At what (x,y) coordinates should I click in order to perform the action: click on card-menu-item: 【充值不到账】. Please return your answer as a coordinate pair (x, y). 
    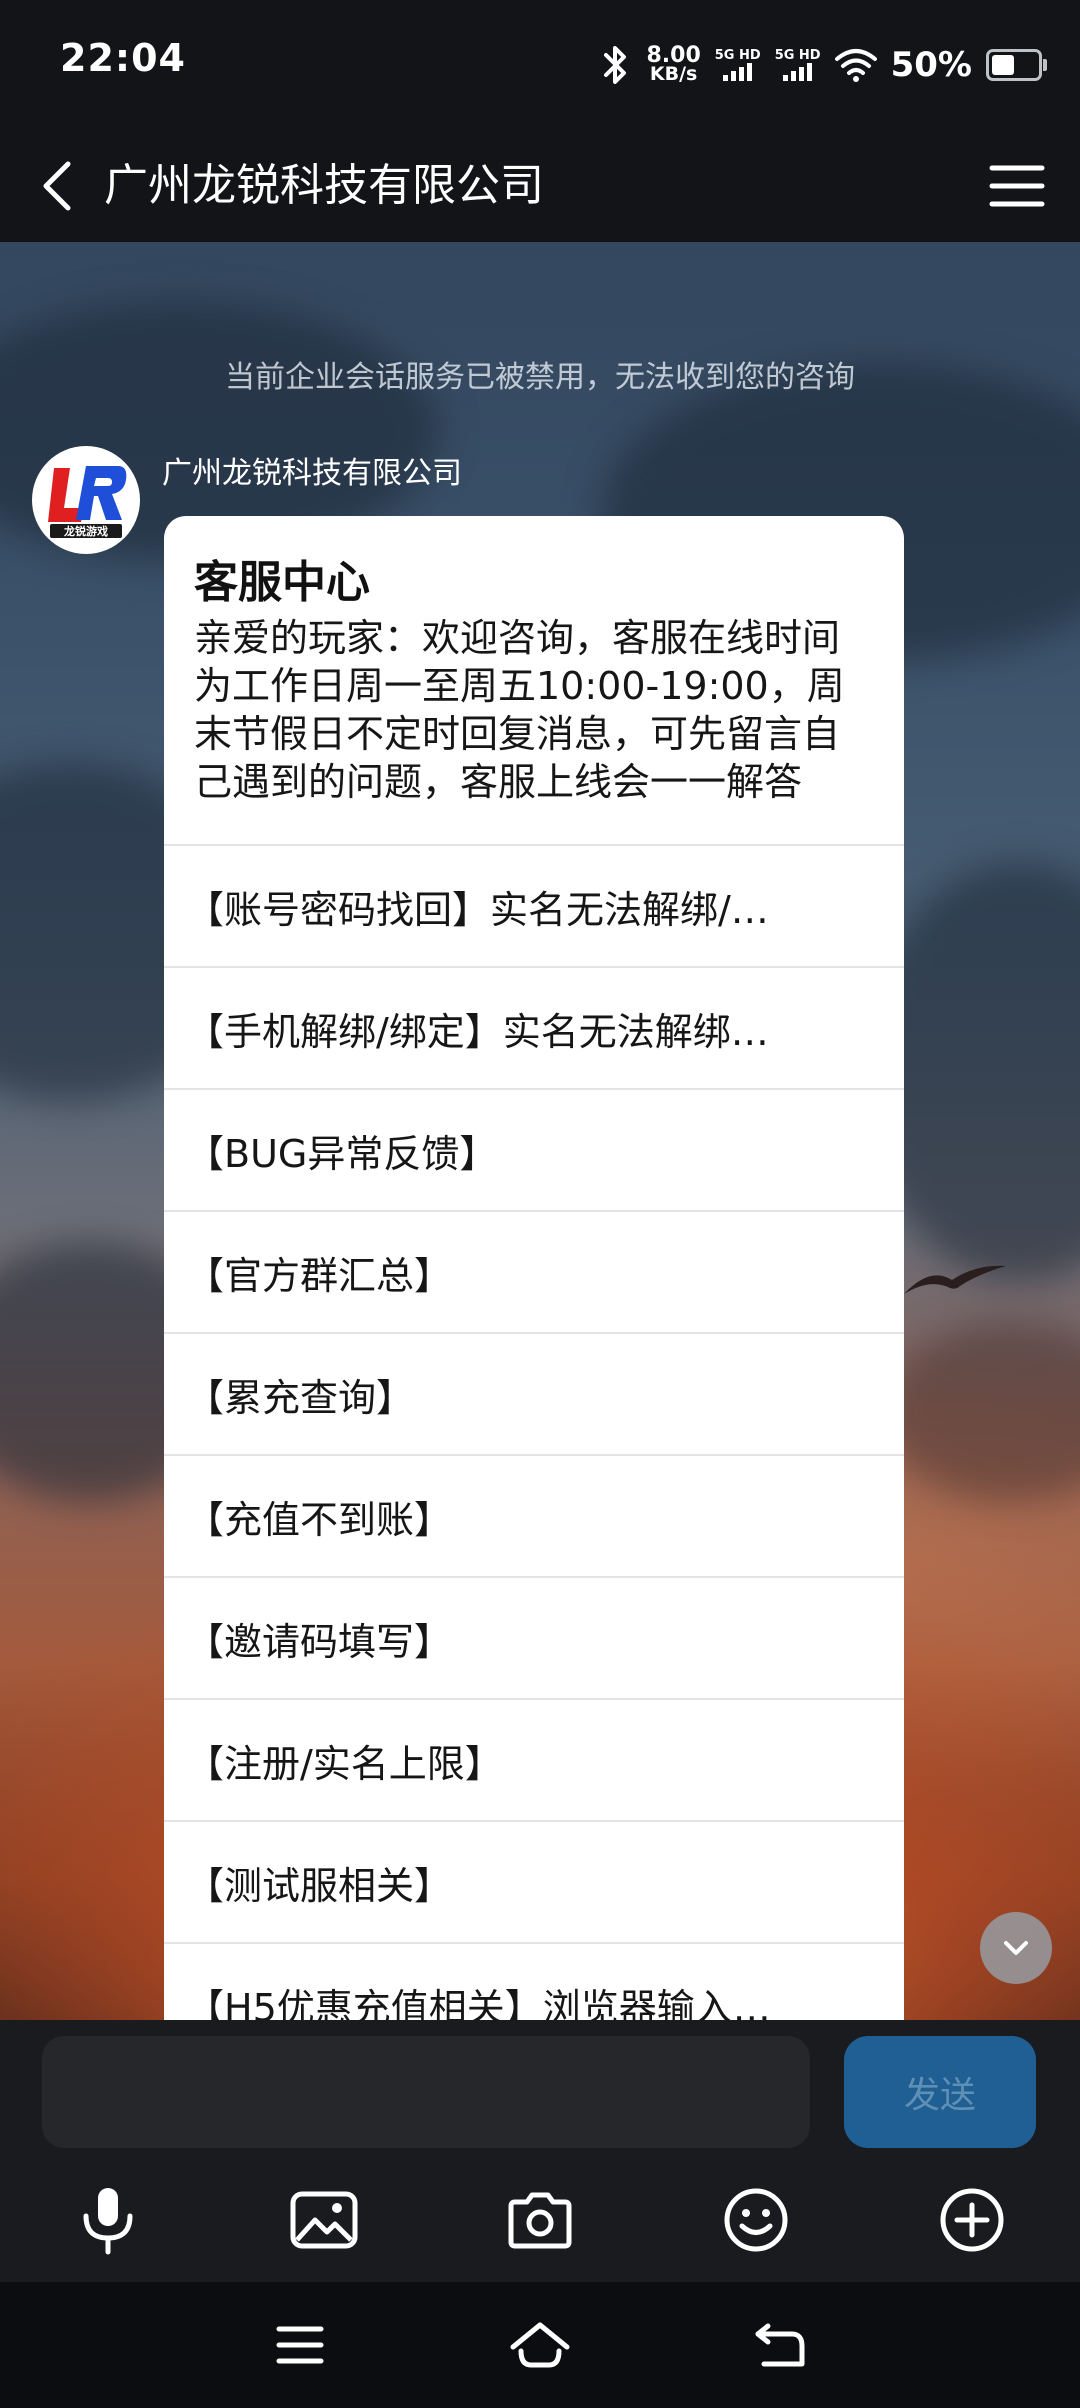
    Looking at the image, I should click on (534, 1517).